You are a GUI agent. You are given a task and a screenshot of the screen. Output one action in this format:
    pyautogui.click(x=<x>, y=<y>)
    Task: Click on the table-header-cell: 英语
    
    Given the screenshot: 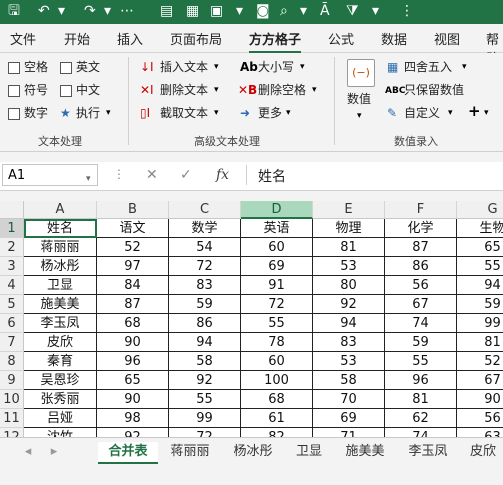 What is the action you would take?
    pyautogui.click(x=277, y=228)
    